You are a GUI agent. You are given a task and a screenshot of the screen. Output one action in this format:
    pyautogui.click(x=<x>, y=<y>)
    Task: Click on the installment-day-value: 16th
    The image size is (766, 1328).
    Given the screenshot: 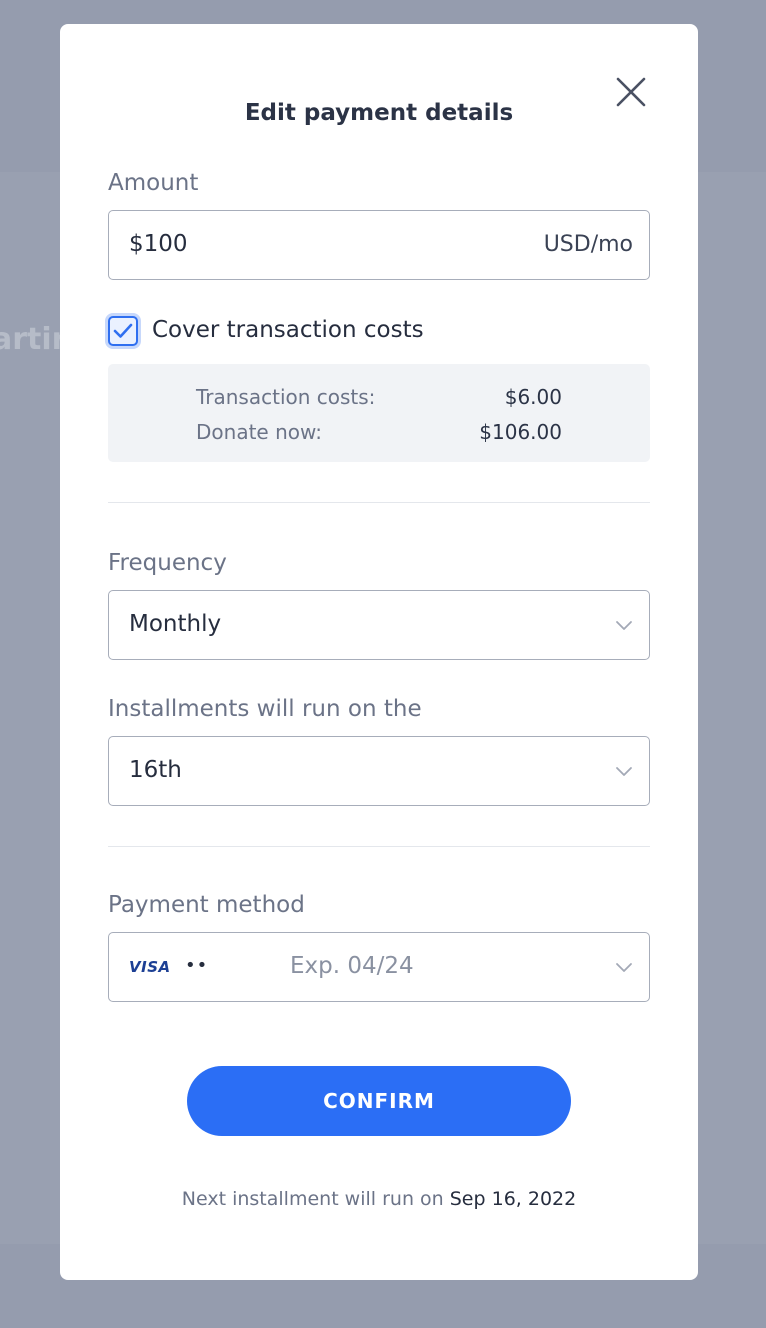 What is the action you would take?
    pyautogui.click(x=155, y=770)
    